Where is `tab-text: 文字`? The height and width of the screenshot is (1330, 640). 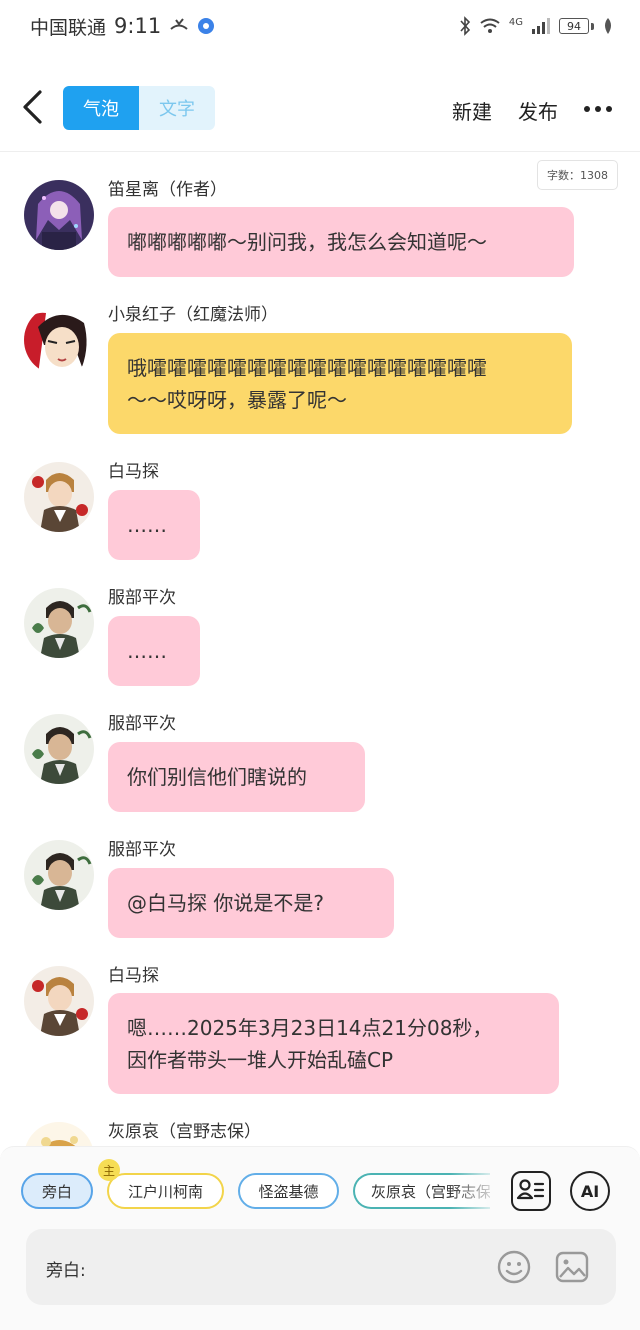
tab-text: 文字 is located at coordinates (177, 108).